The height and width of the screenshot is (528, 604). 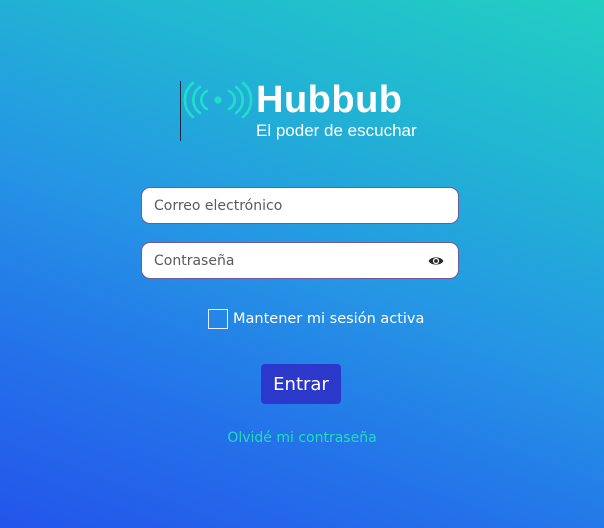 I want to click on brand-name: Hubbub, so click(x=329, y=100).